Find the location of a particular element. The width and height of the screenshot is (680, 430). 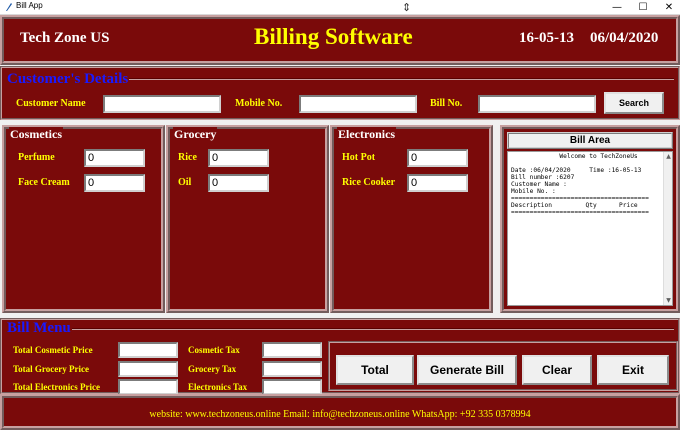

electronics-legend: Electronics is located at coordinates (367, 134).